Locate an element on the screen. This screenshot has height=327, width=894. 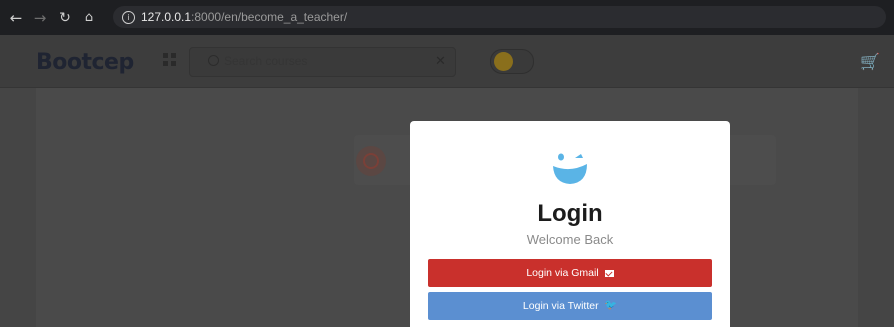
smiley-logo-icon is located at coordinates (570, 168).